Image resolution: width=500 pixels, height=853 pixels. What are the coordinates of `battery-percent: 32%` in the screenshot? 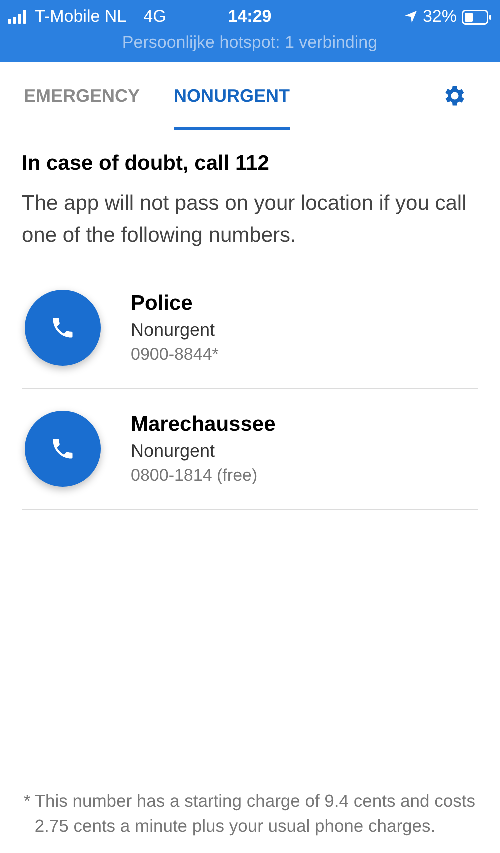 It's located at (439, 17).